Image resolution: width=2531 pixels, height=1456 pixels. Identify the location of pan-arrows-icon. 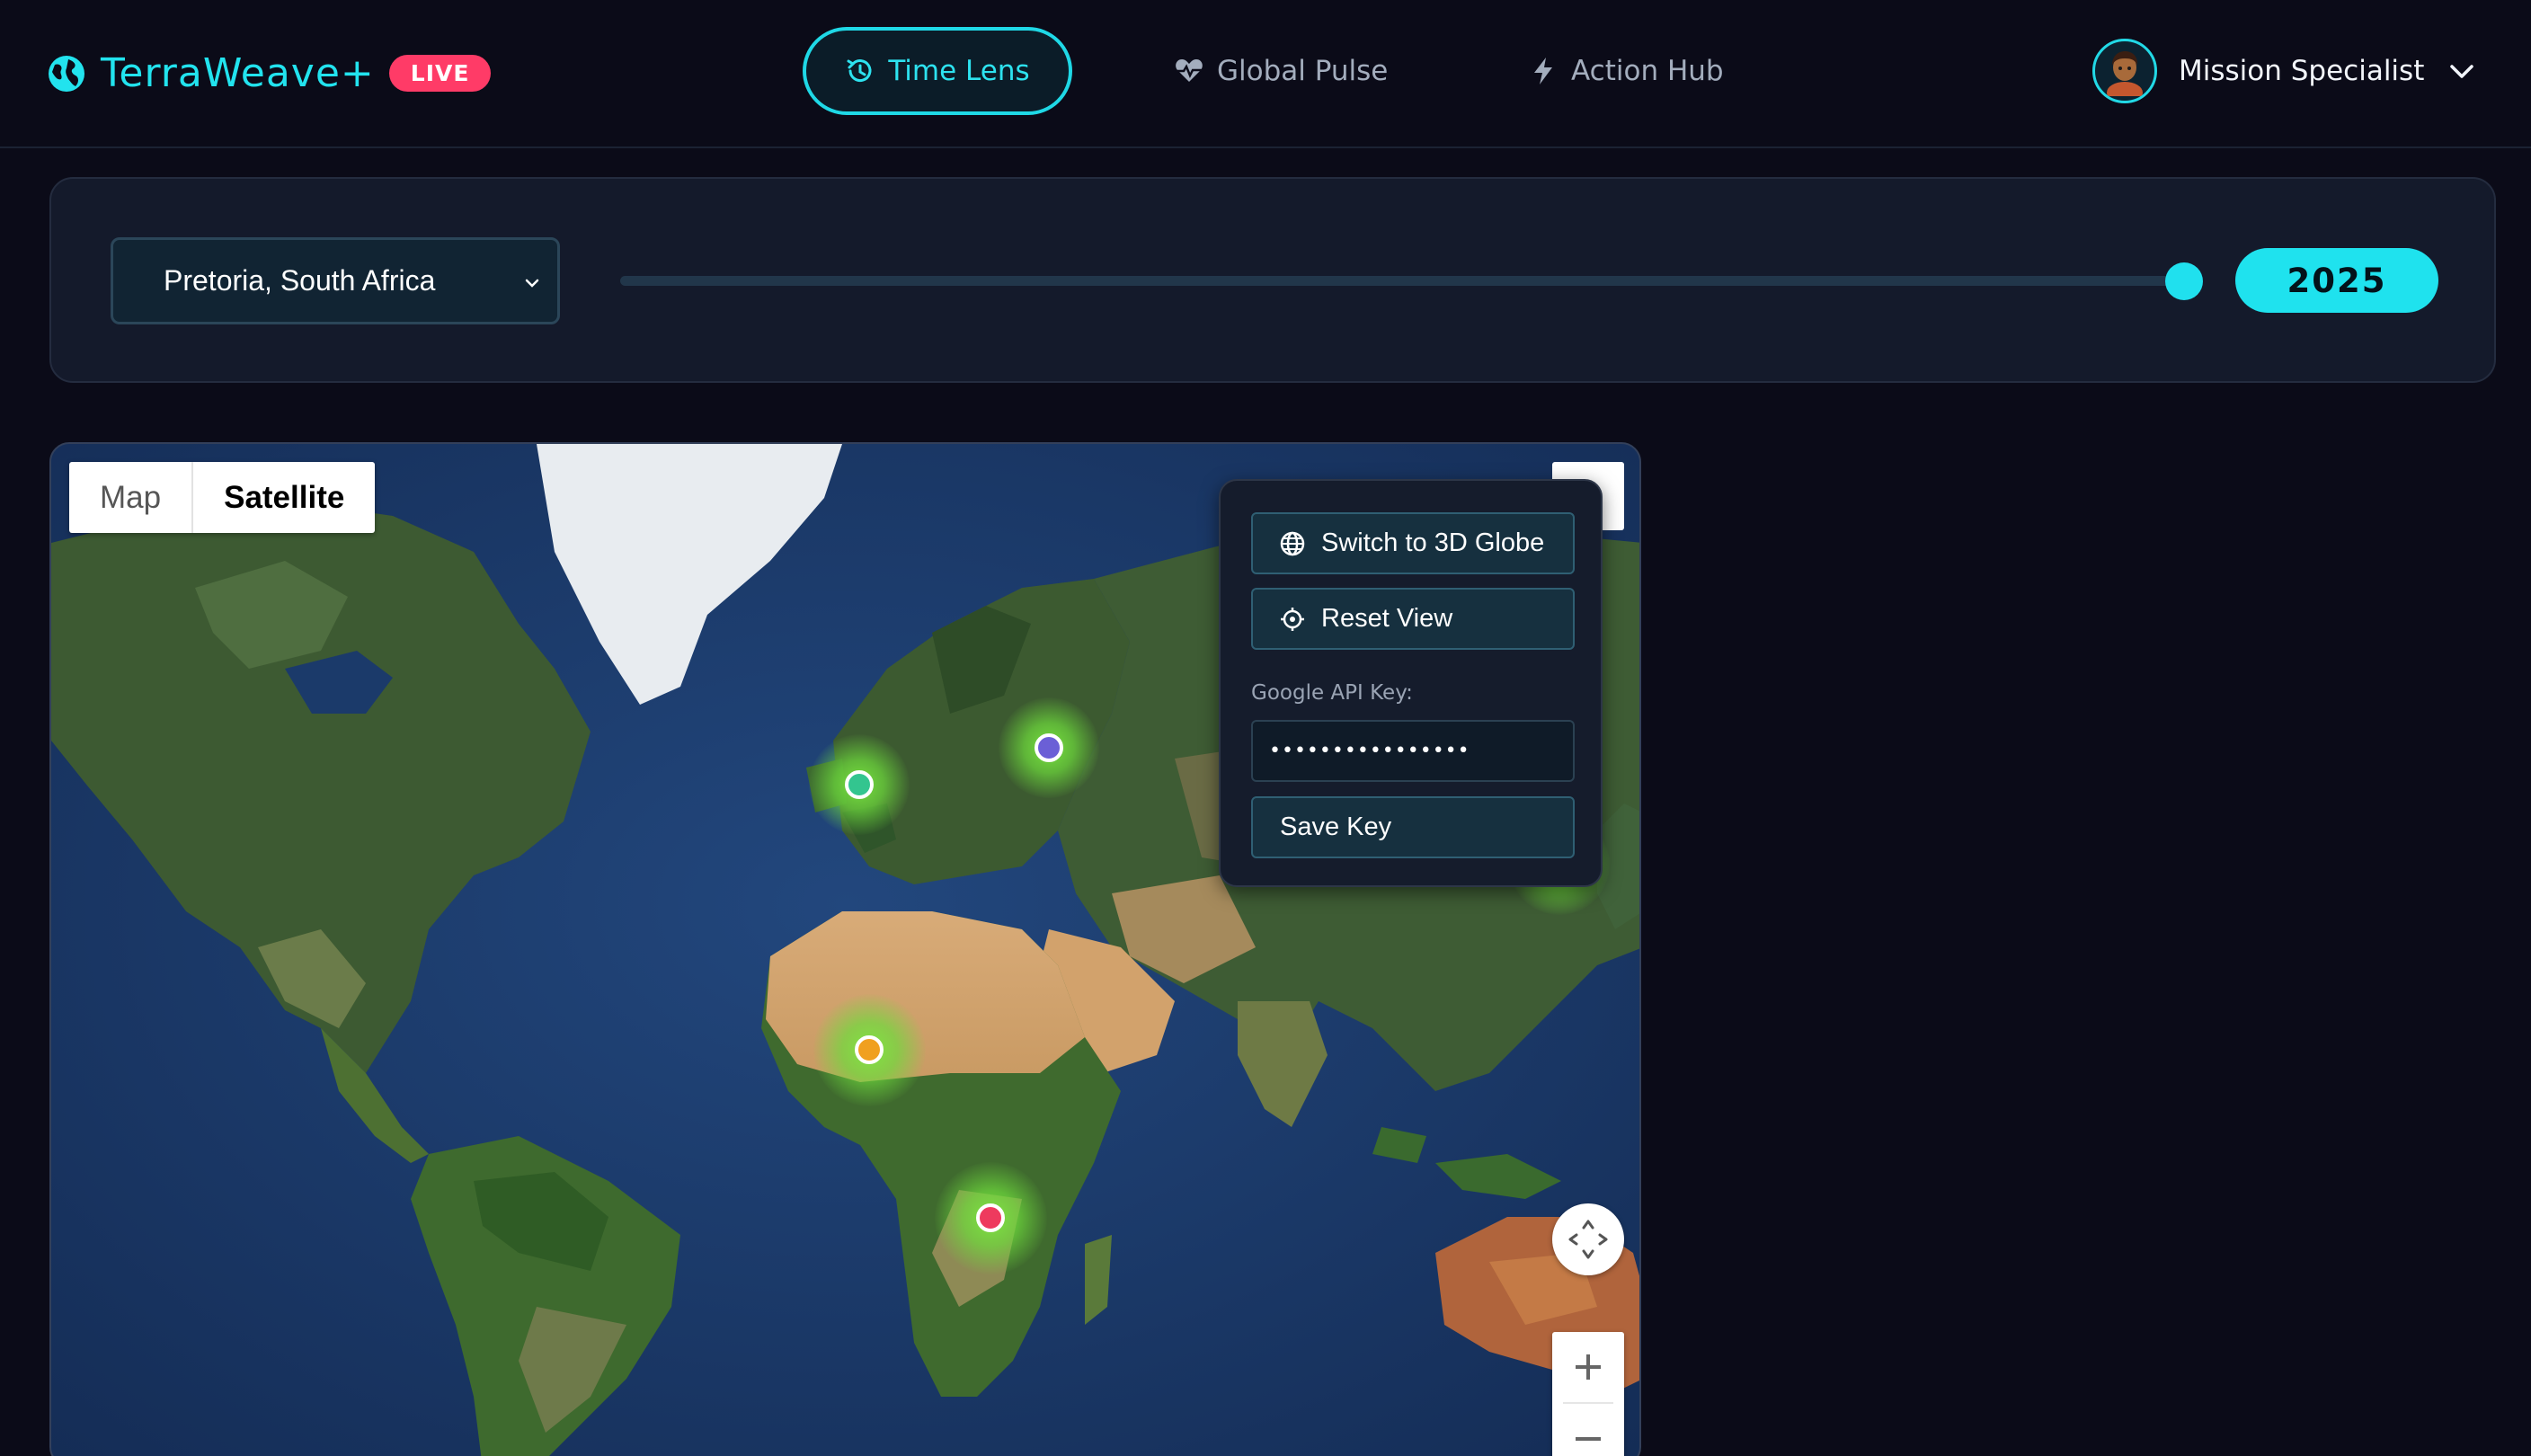
(1588, 1240).